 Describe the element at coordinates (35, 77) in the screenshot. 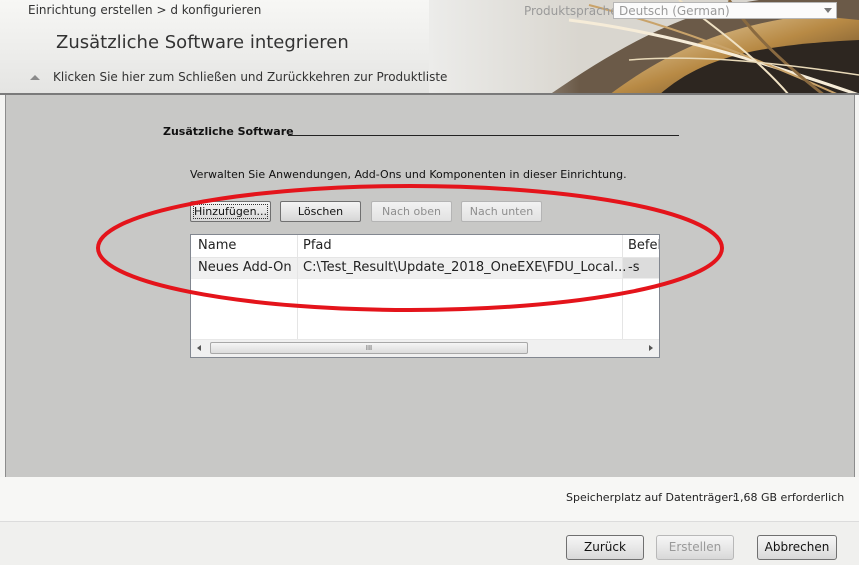

I see `collapse-up-icon` at that location.